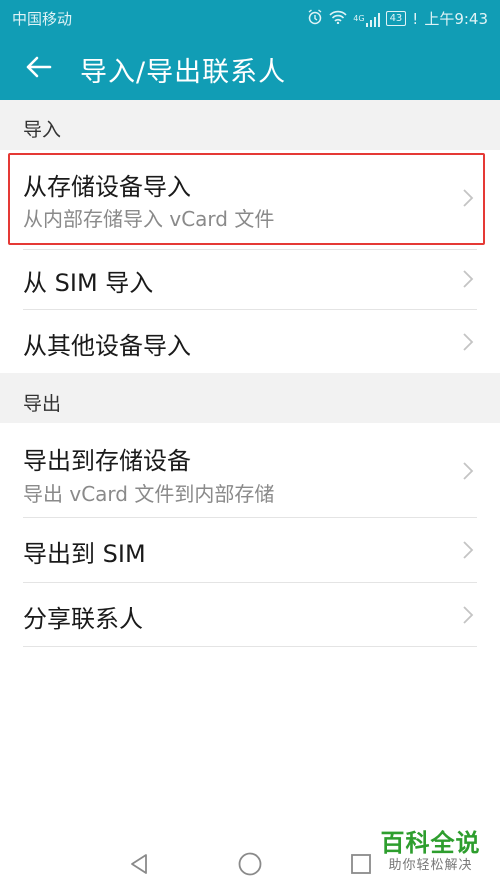  I want to click on battery-alert-label: !, so click(415, 18).